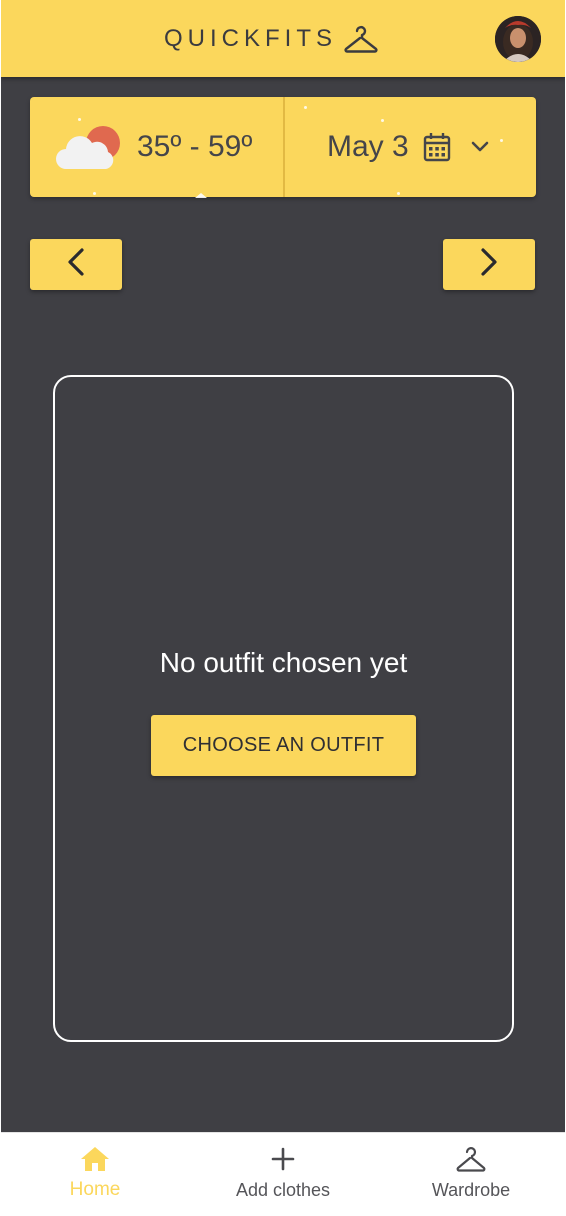  Describe the element at coordinates (195, 146) in the screenshot. I see `temperature-range: 35º - 59º` at that location.